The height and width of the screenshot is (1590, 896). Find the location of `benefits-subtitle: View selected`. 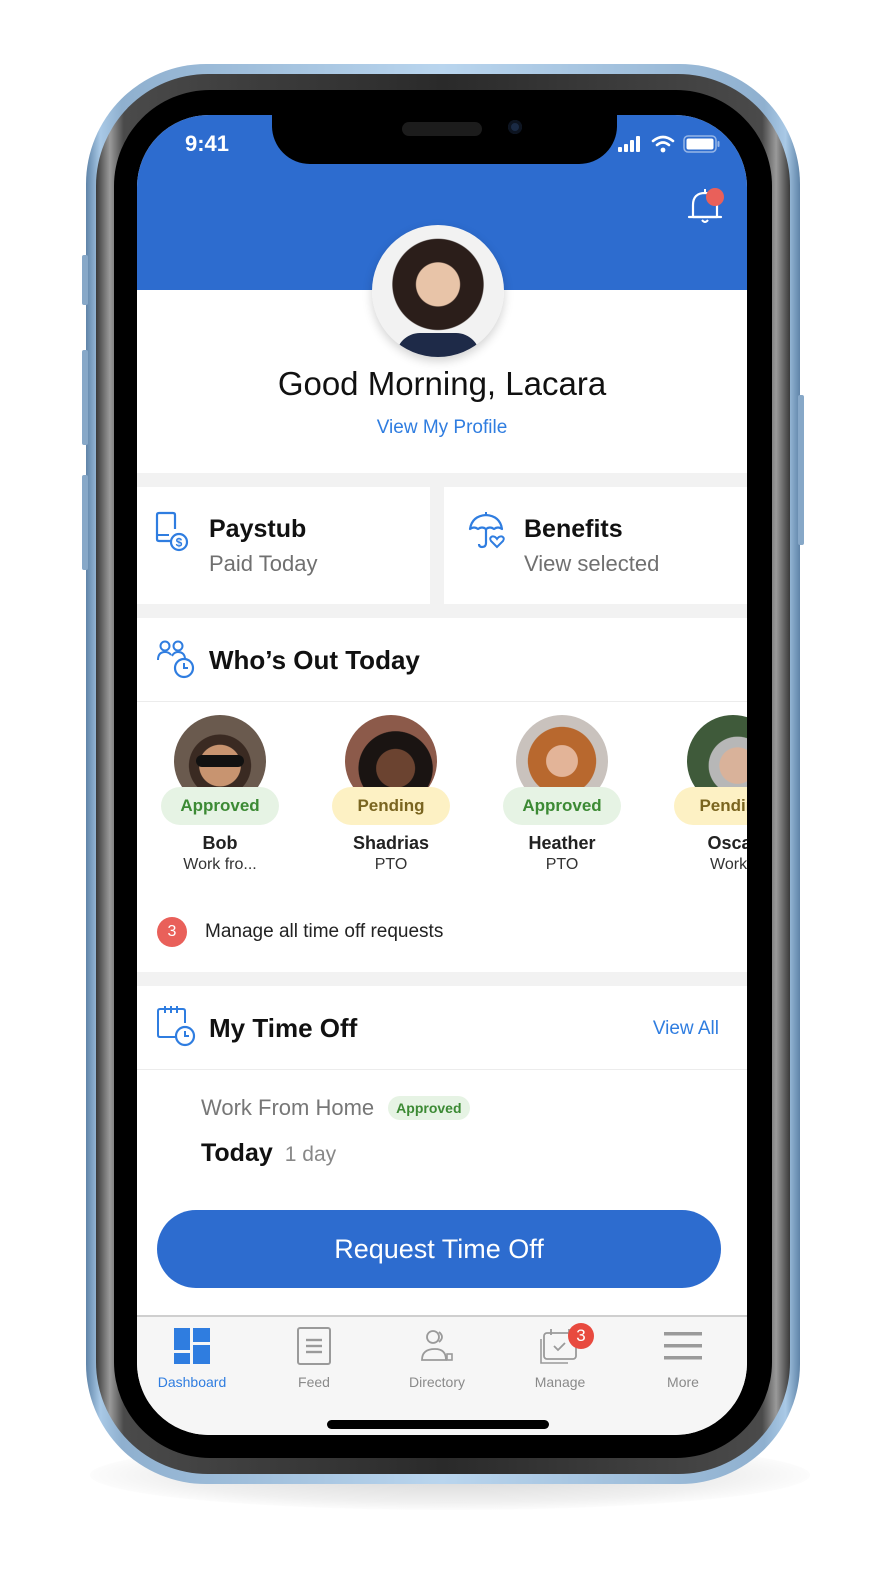

benefits-subtitle: View selected is located at coordinates (592, 563).